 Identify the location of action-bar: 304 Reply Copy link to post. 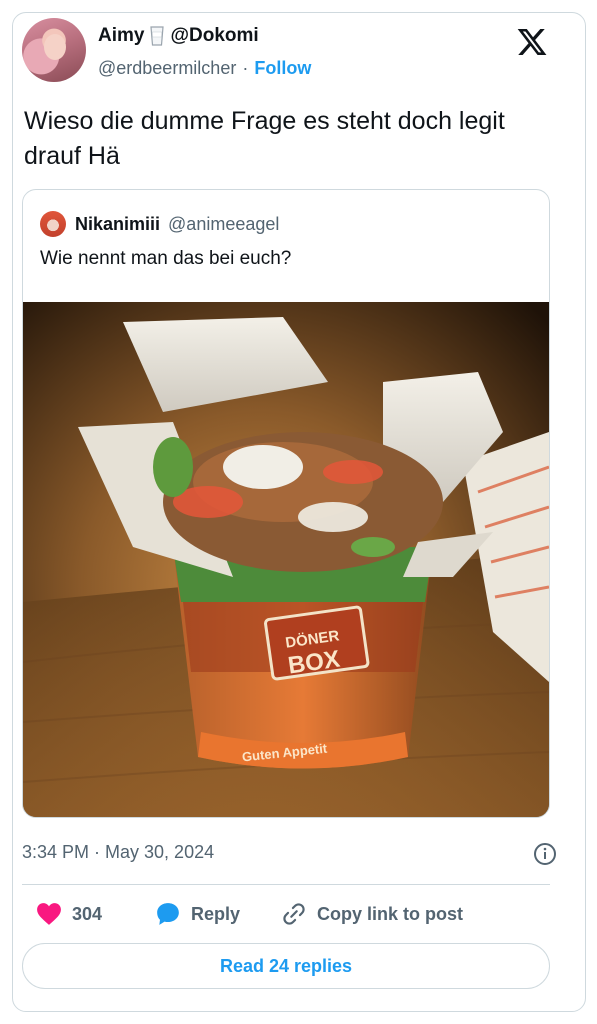
(286, 914).